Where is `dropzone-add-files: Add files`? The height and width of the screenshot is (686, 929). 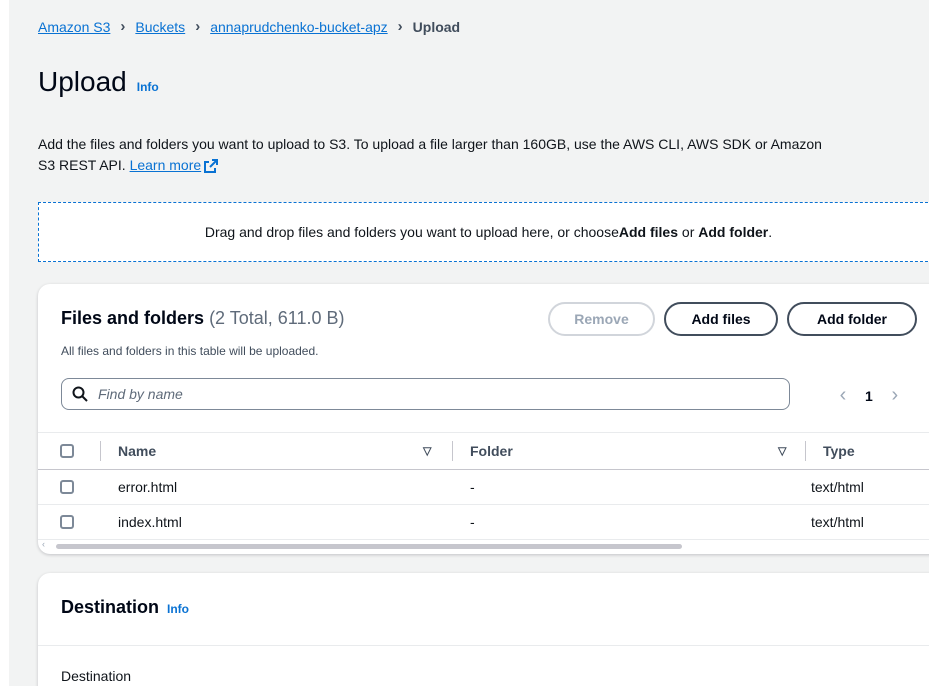
dropzone-add-files: Add files is located at coordinates (648, 232).